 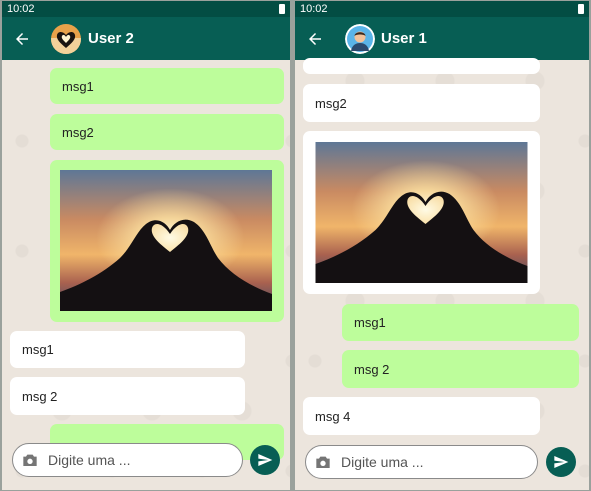 I want to click on app-bar: User 1, so click(x=442, y=38).